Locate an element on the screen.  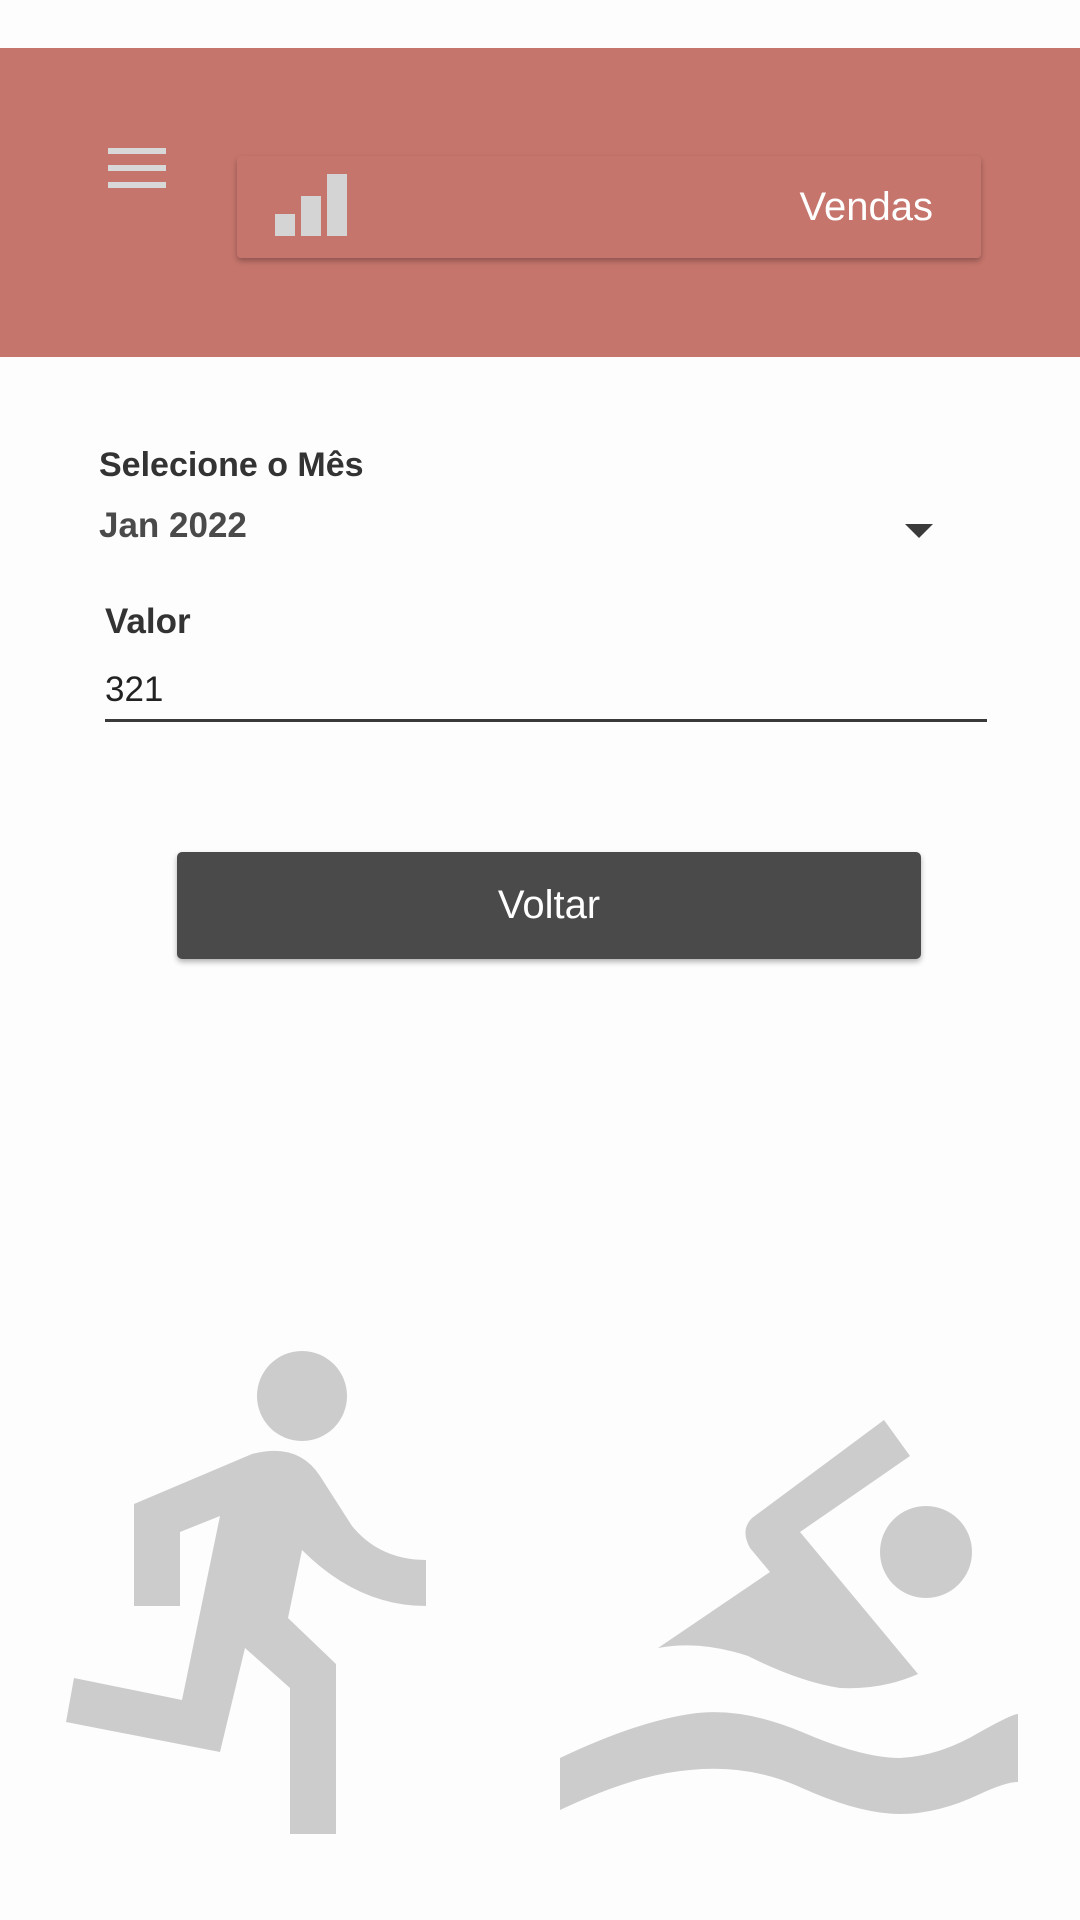
bar-chart-icon is located at coordinates (311, 205).